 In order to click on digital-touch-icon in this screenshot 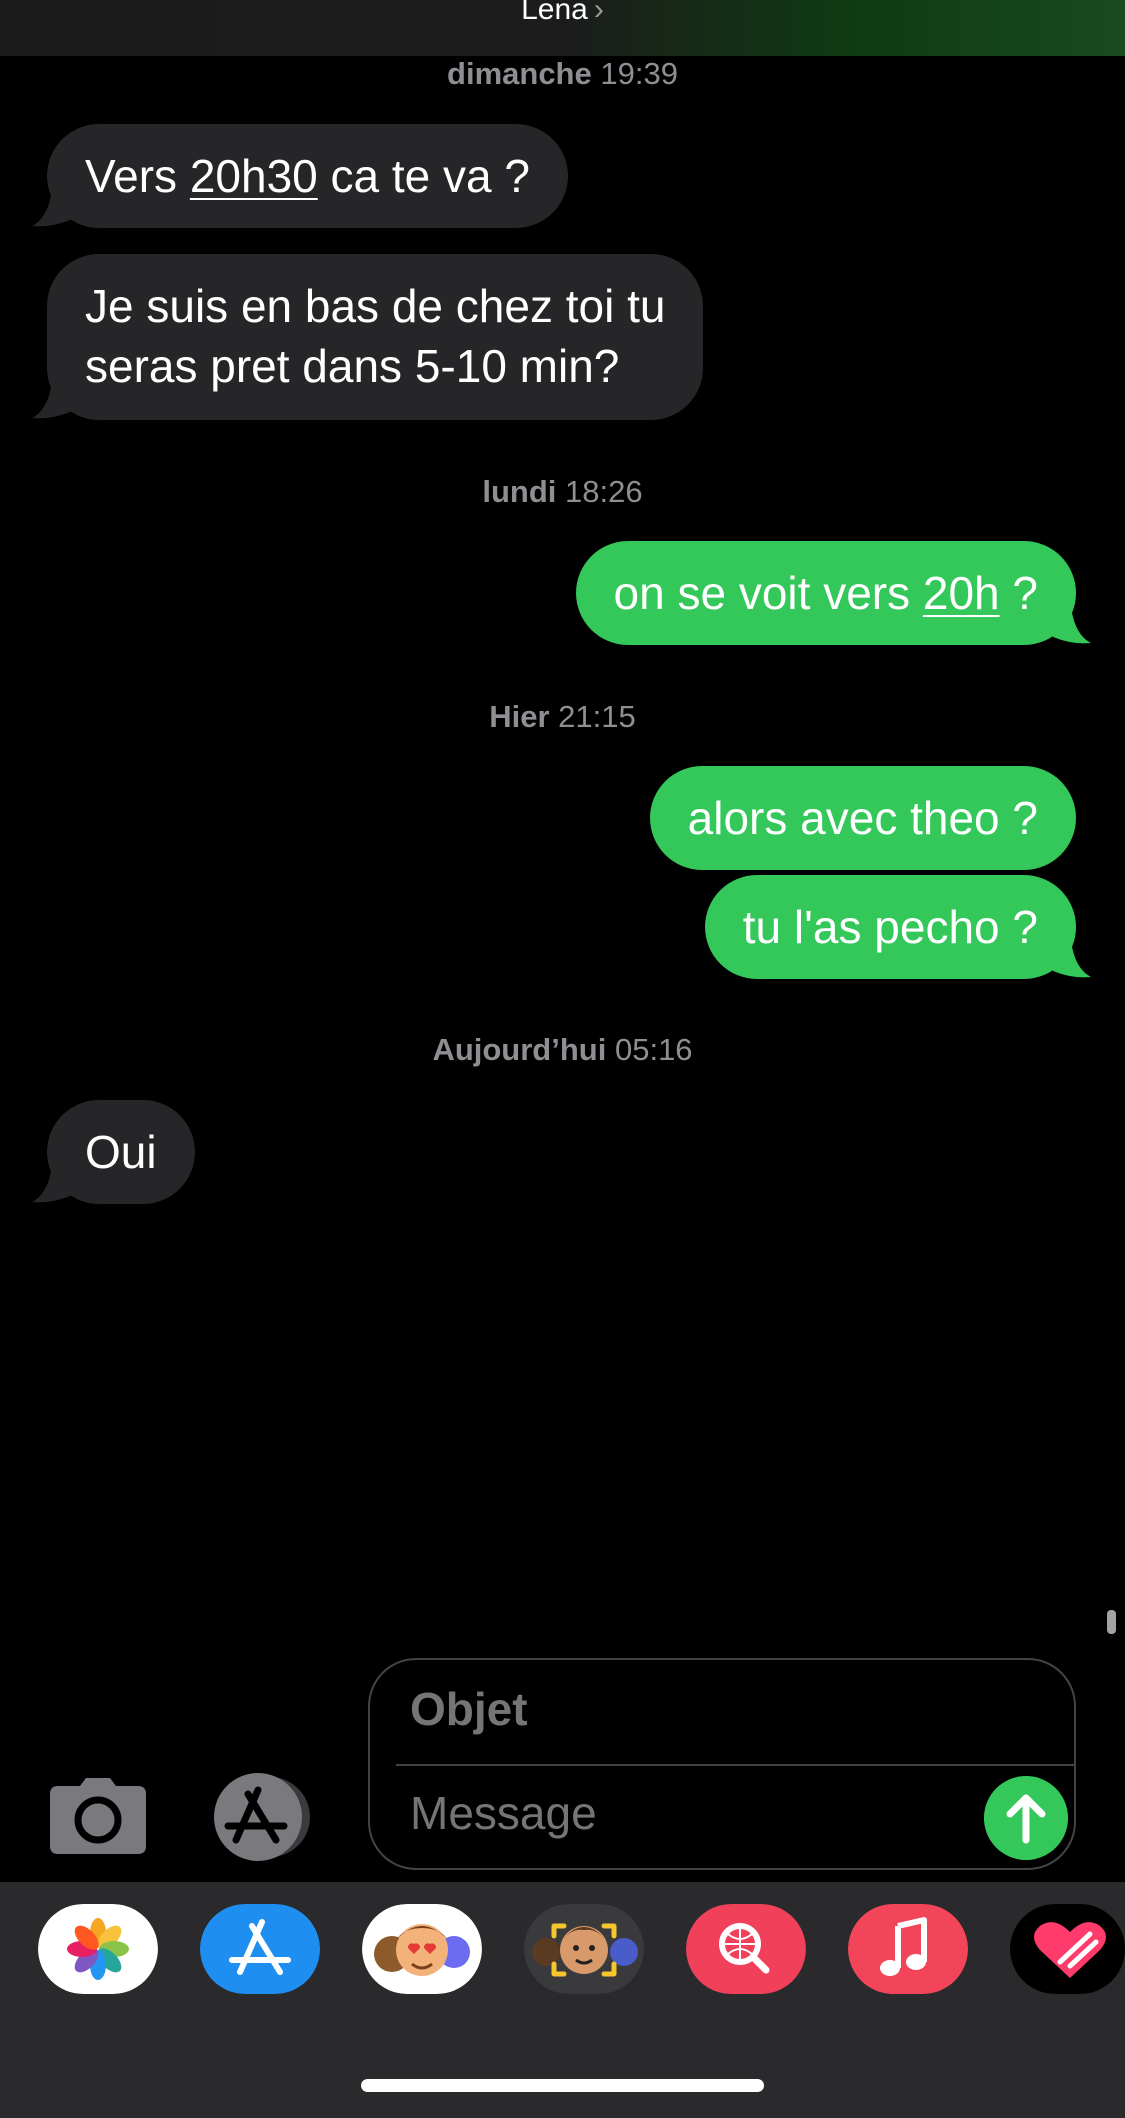, I will do `click(1067, 1949)`.